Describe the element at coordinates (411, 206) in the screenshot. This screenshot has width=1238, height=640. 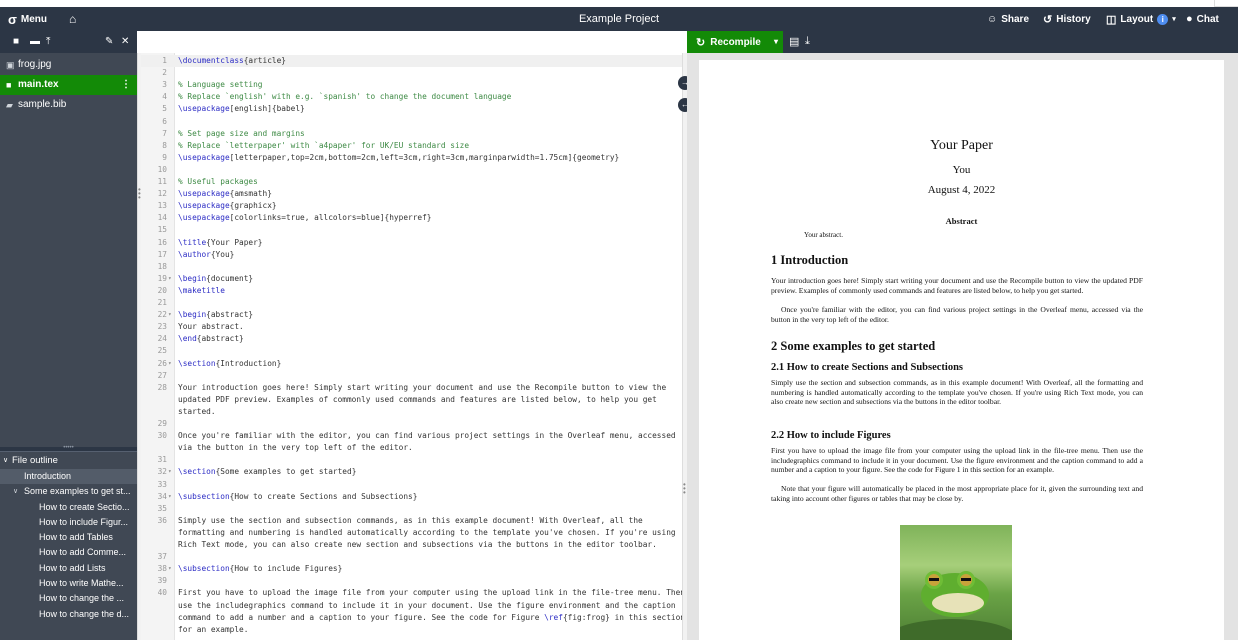
I see `editor-line: 13 \usepackage{graphicx}` at that location.